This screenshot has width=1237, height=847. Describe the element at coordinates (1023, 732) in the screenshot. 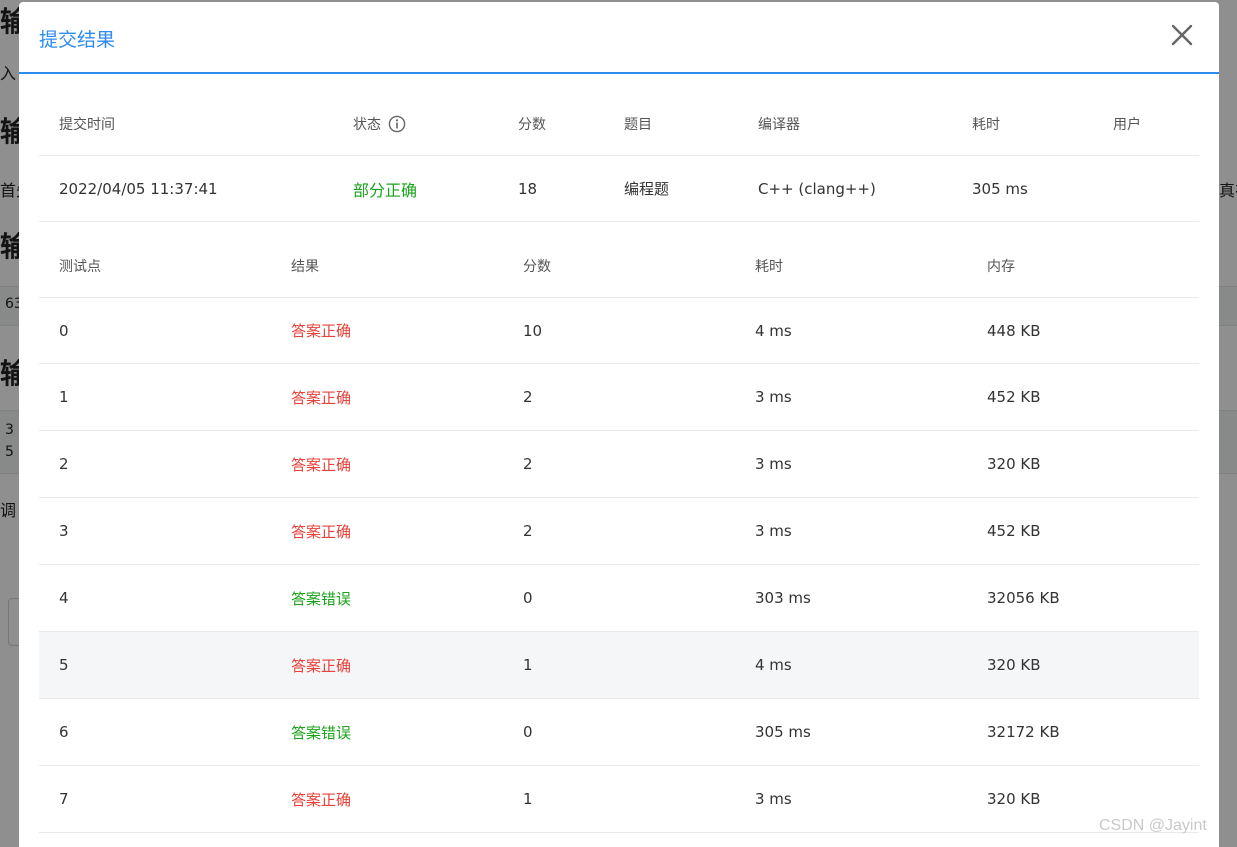

I see `case-memory: 32172 KB` at that location.